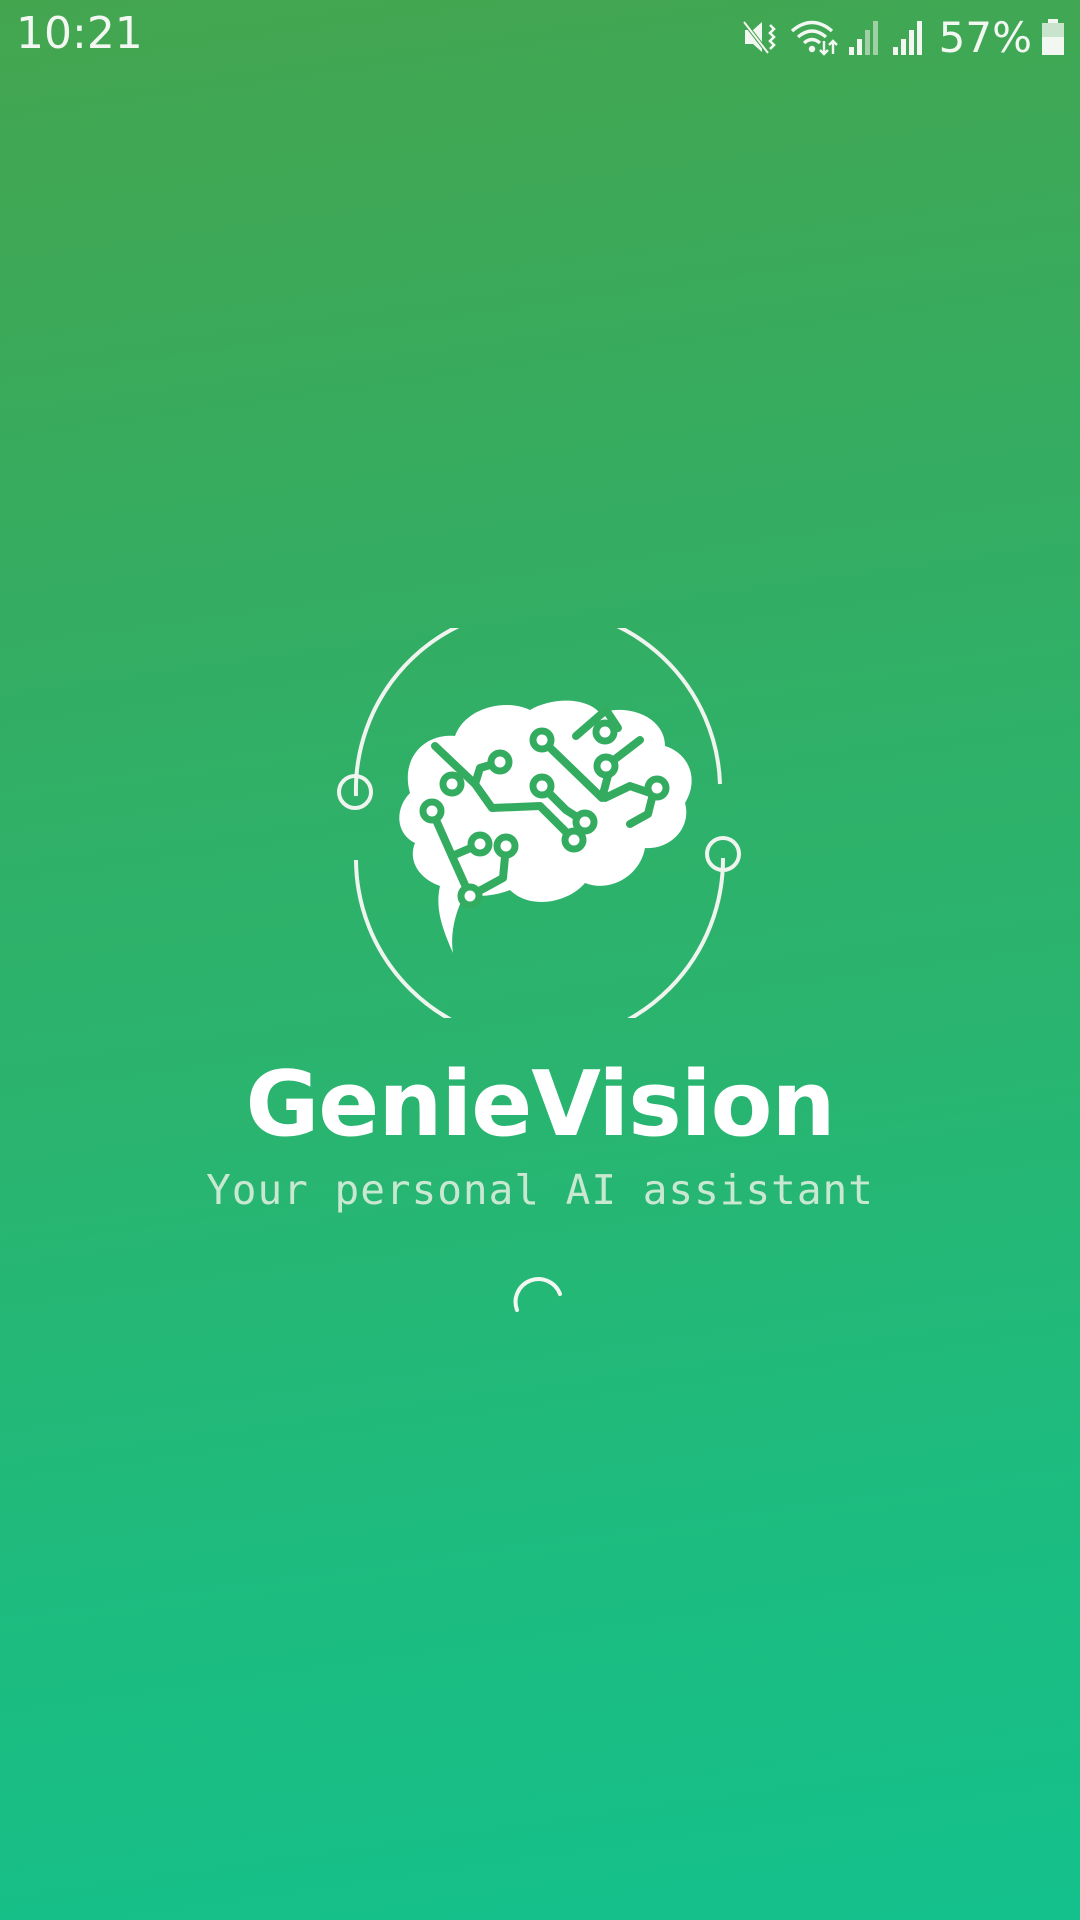 This screenshot has width=1080, height=1920. What do you see at coordinates (985, 37) in the screenshot?
I see `battery-percent: 57%` at bounding box center [985, 37].